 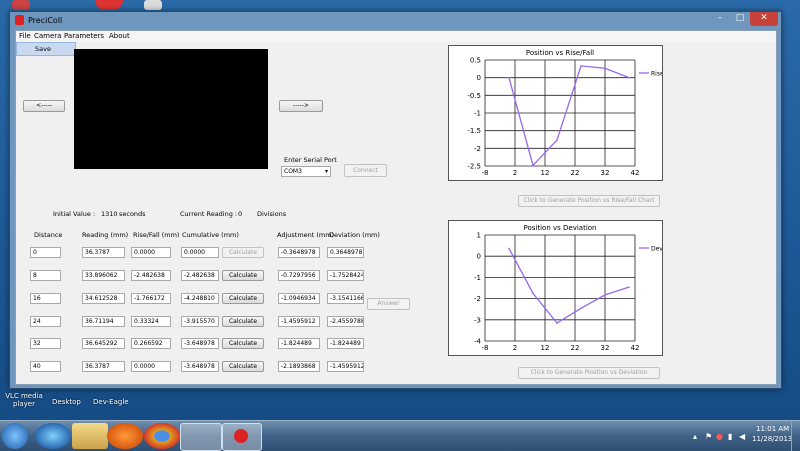 What do you see at coordinates (47, 36) in the screenshot?
I see `menu-camera: Camera` at bounding box center [47, 36].